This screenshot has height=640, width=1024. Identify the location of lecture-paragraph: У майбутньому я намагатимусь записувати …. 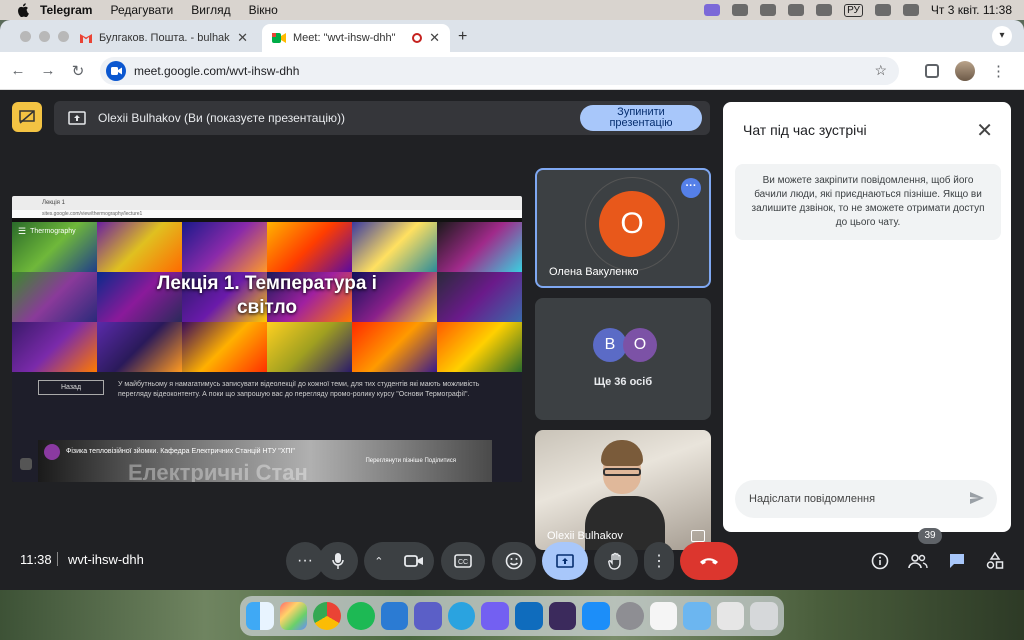
(299, 389).